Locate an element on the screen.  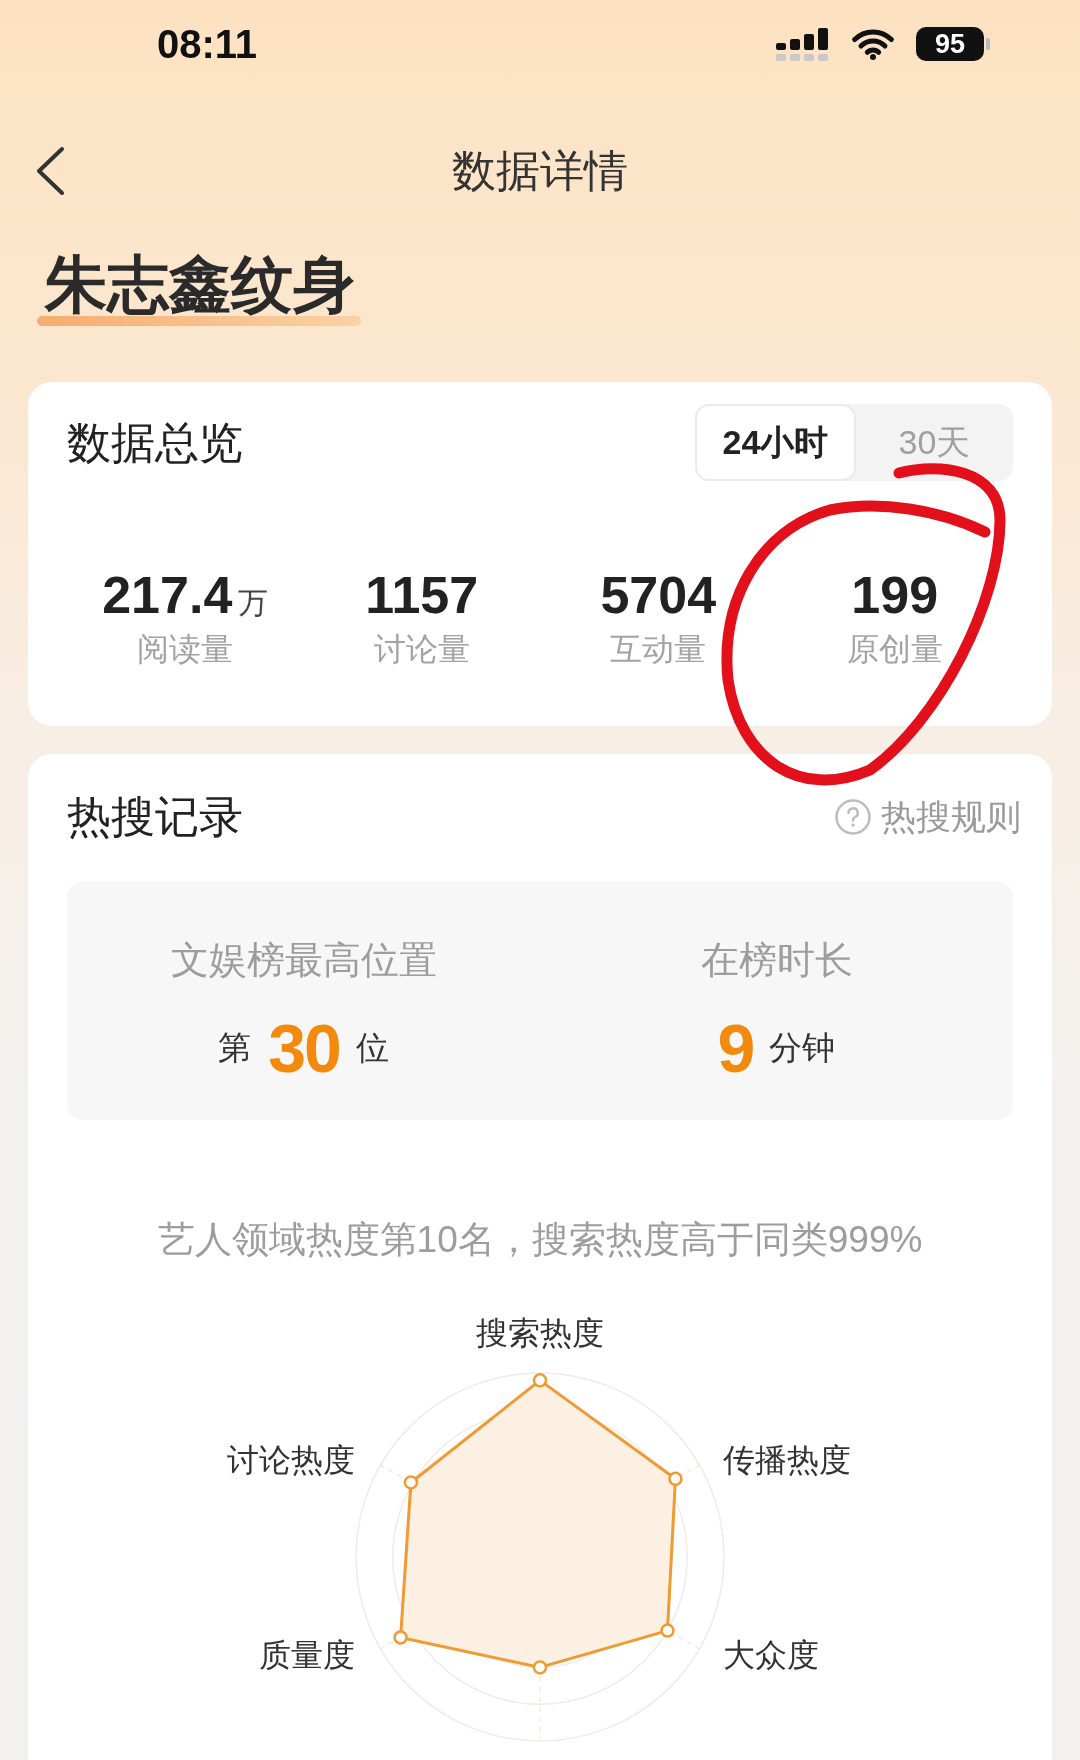
stat-label: 讨论量 is located at coordinates (421, 649).